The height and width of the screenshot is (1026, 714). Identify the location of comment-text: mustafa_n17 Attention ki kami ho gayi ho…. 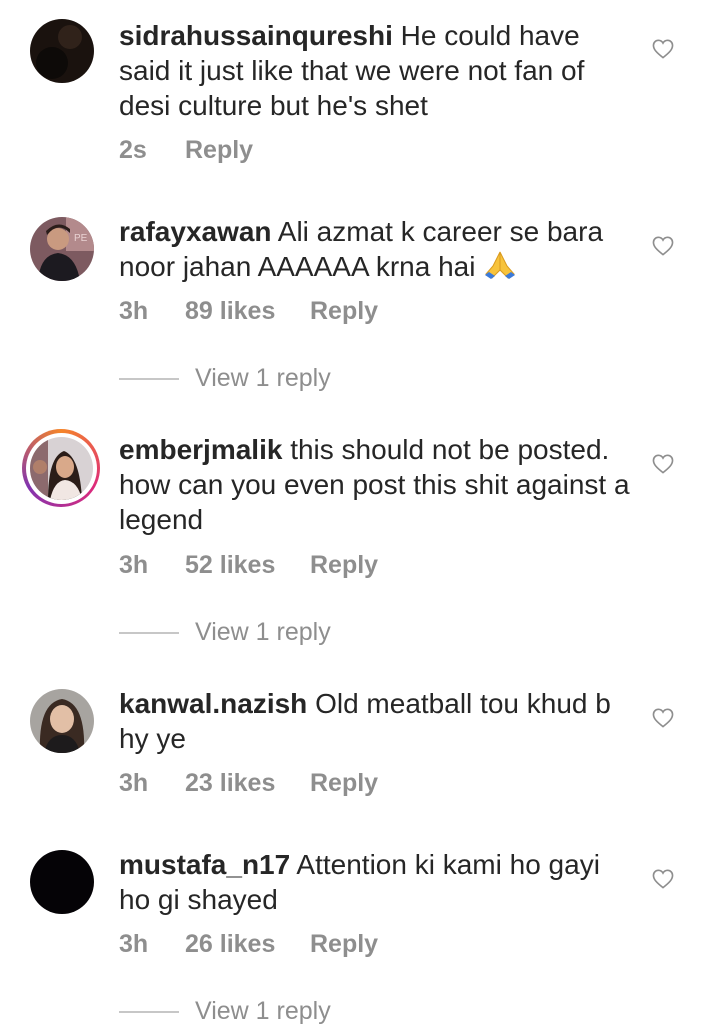
(376, 882).